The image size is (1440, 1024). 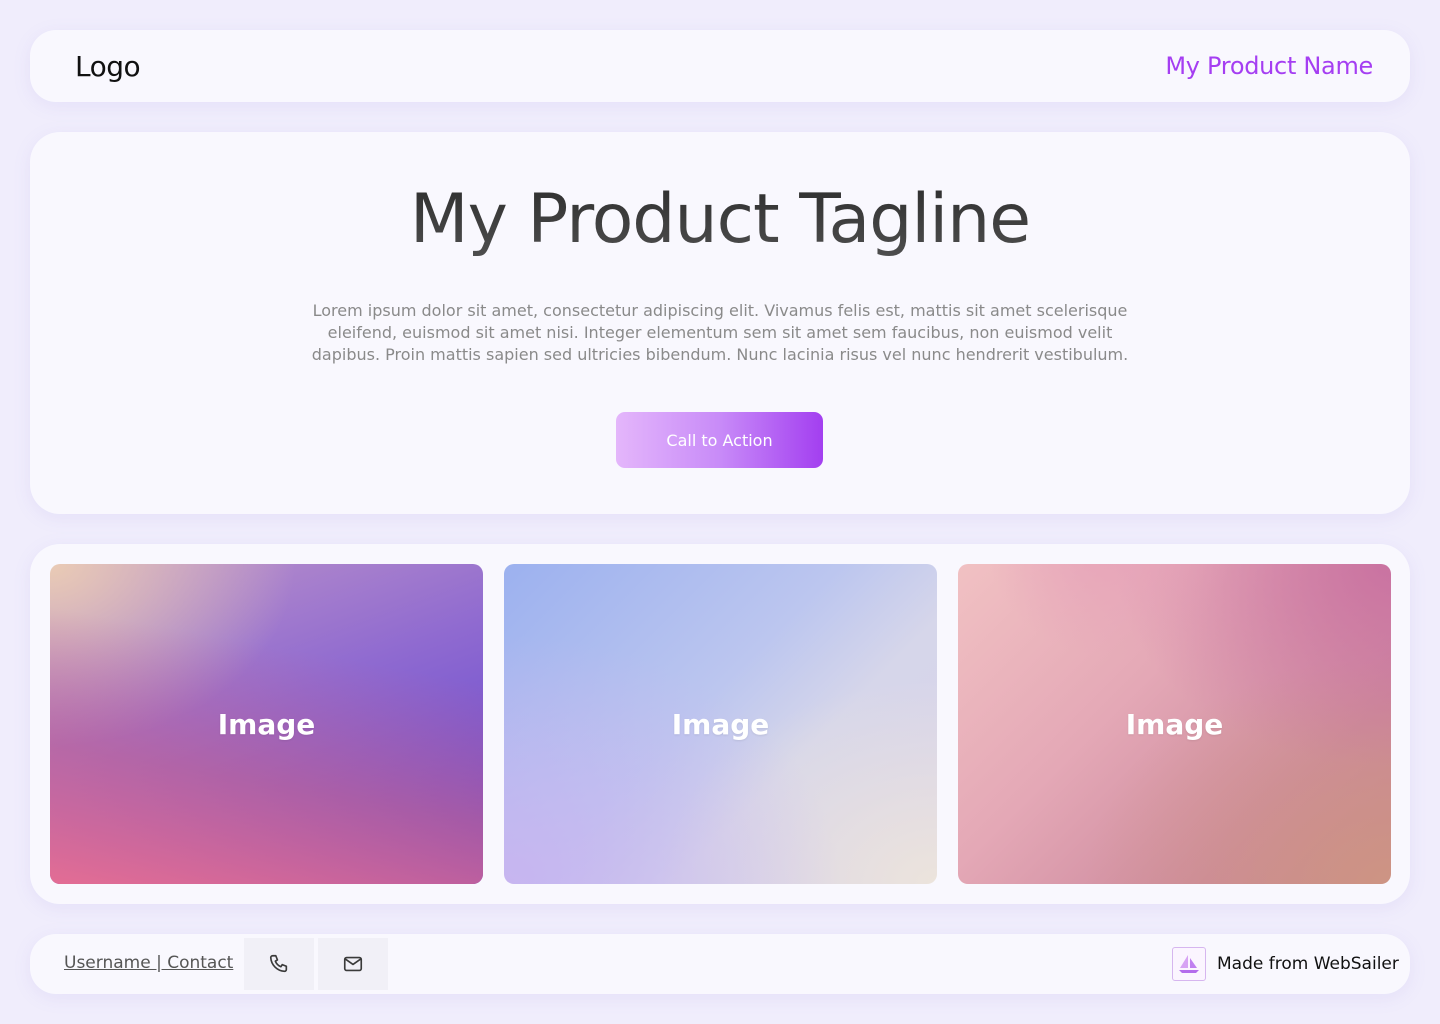 What do you see at coordinates (108, 66) in the screenshot?
I see `logo: Logo` at bounding box center [108, 66].